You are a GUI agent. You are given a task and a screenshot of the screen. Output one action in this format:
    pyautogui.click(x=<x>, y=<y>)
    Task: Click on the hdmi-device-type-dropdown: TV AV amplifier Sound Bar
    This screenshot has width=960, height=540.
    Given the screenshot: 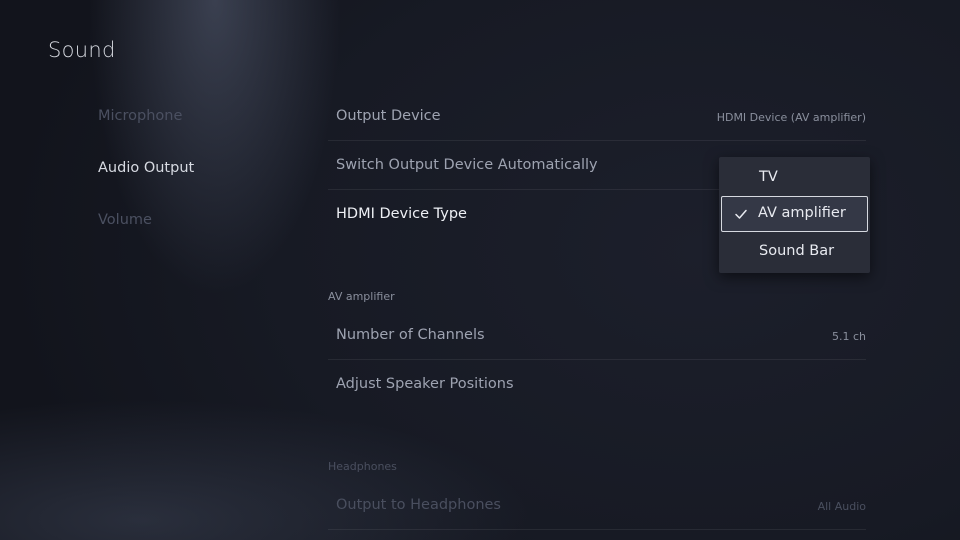 What is the action you would take?
    pyautogui.click(x=794, y=215)
    